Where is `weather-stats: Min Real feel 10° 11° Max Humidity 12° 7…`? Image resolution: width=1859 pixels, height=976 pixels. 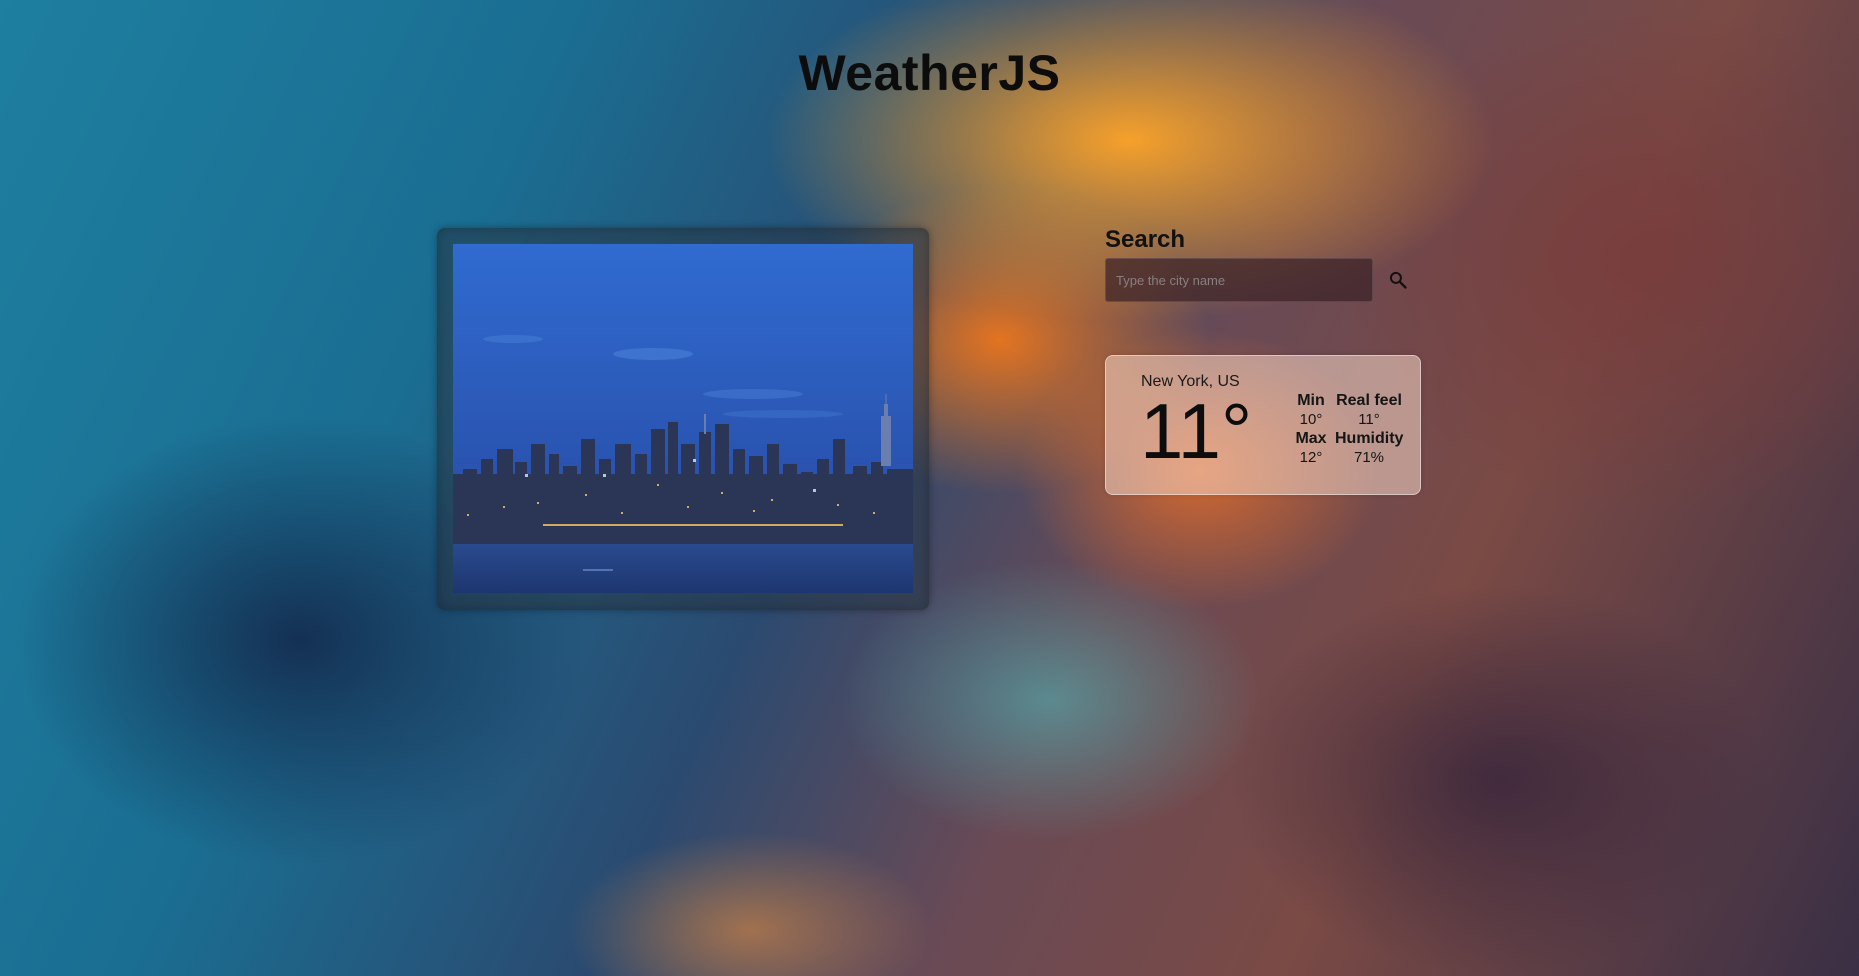 weather-stats: Min Real feel 10° 11° Max Humidity 12° 7… is located at coordinates (1348, 429).